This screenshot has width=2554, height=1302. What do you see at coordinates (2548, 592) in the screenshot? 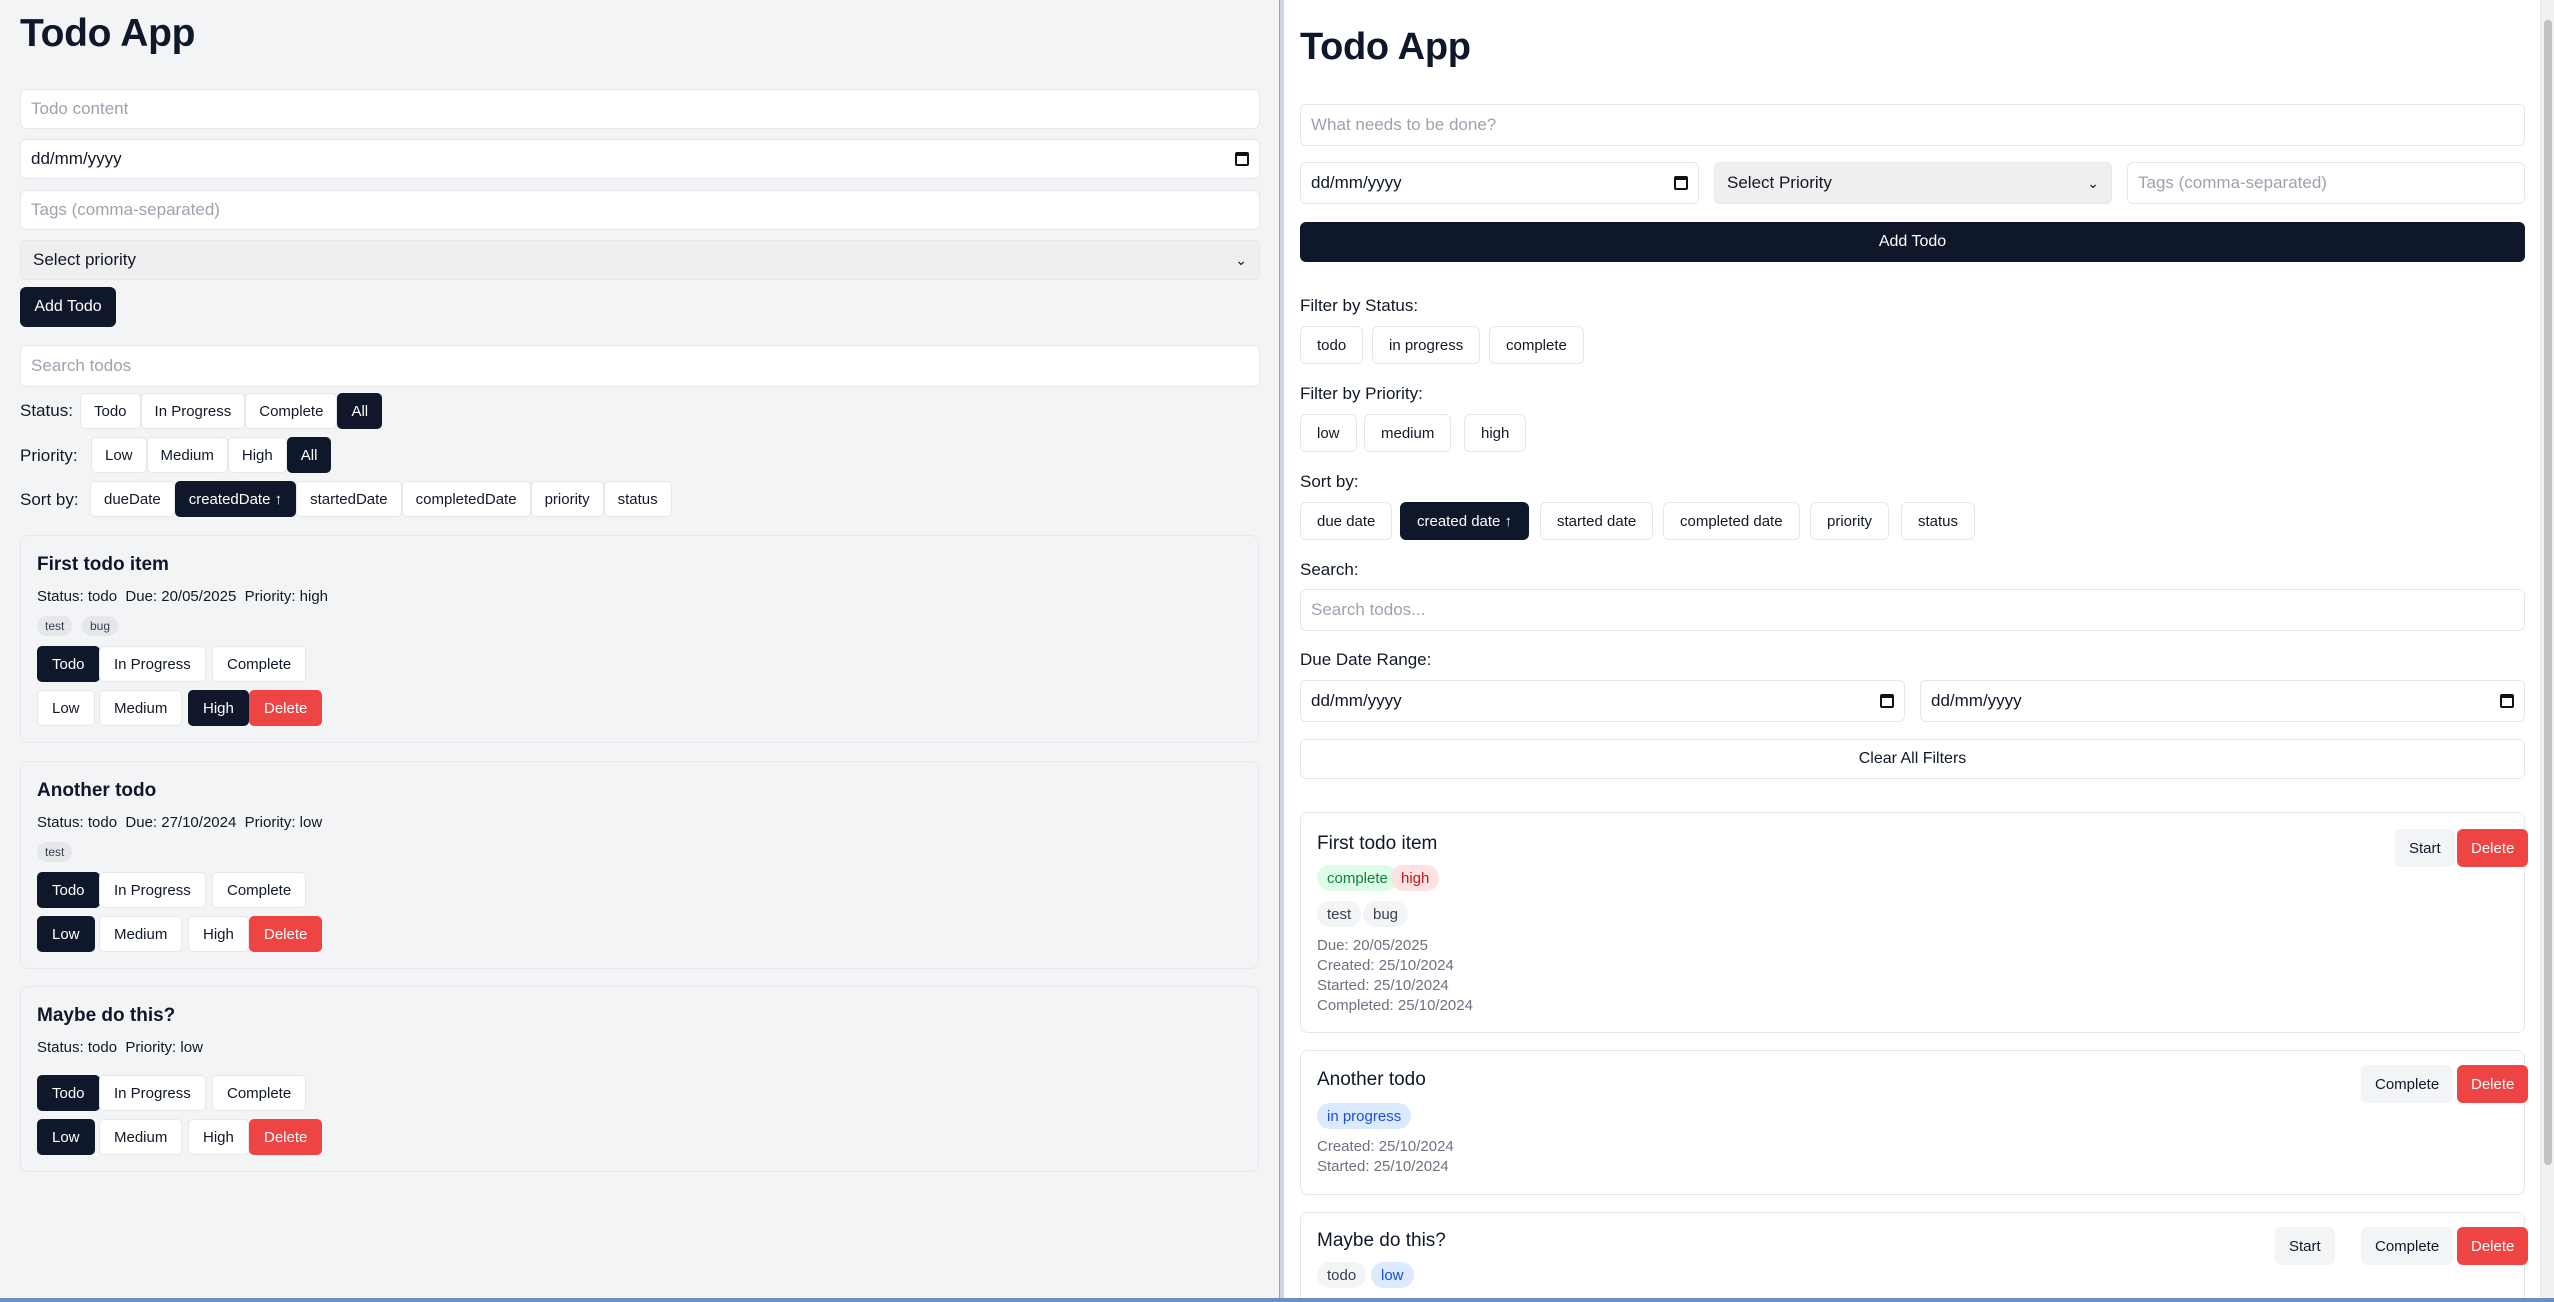
I see `scrollbar-thumb` at bounding box center [2548, 592].